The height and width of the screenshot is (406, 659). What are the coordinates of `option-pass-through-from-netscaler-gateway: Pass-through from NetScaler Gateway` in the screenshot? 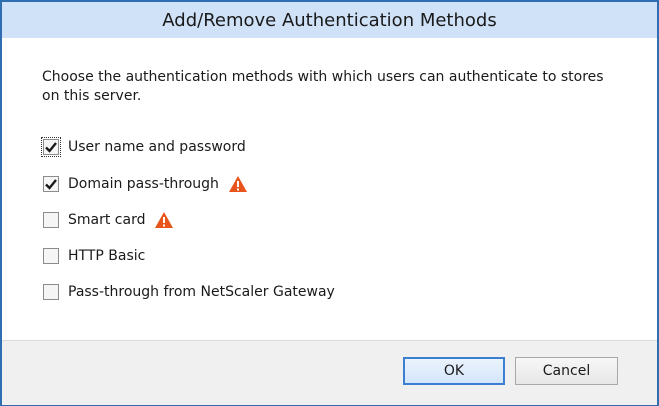 It's located at (189, 292).